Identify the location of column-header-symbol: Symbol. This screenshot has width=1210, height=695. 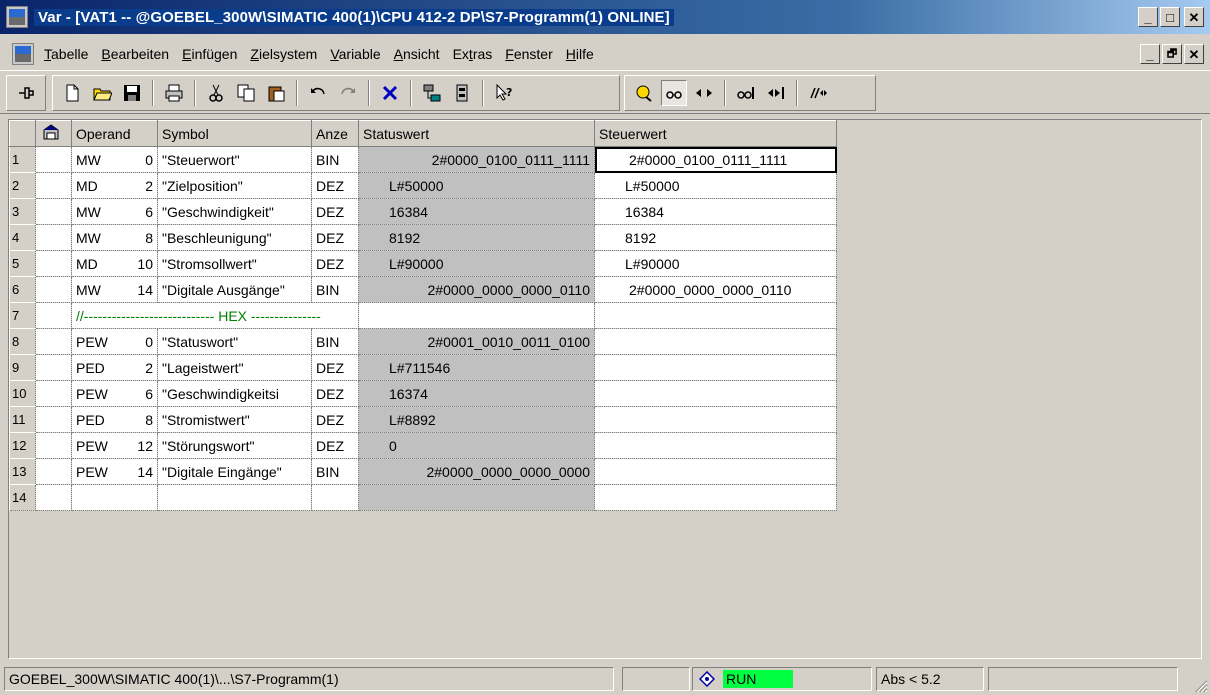
(234, 133).